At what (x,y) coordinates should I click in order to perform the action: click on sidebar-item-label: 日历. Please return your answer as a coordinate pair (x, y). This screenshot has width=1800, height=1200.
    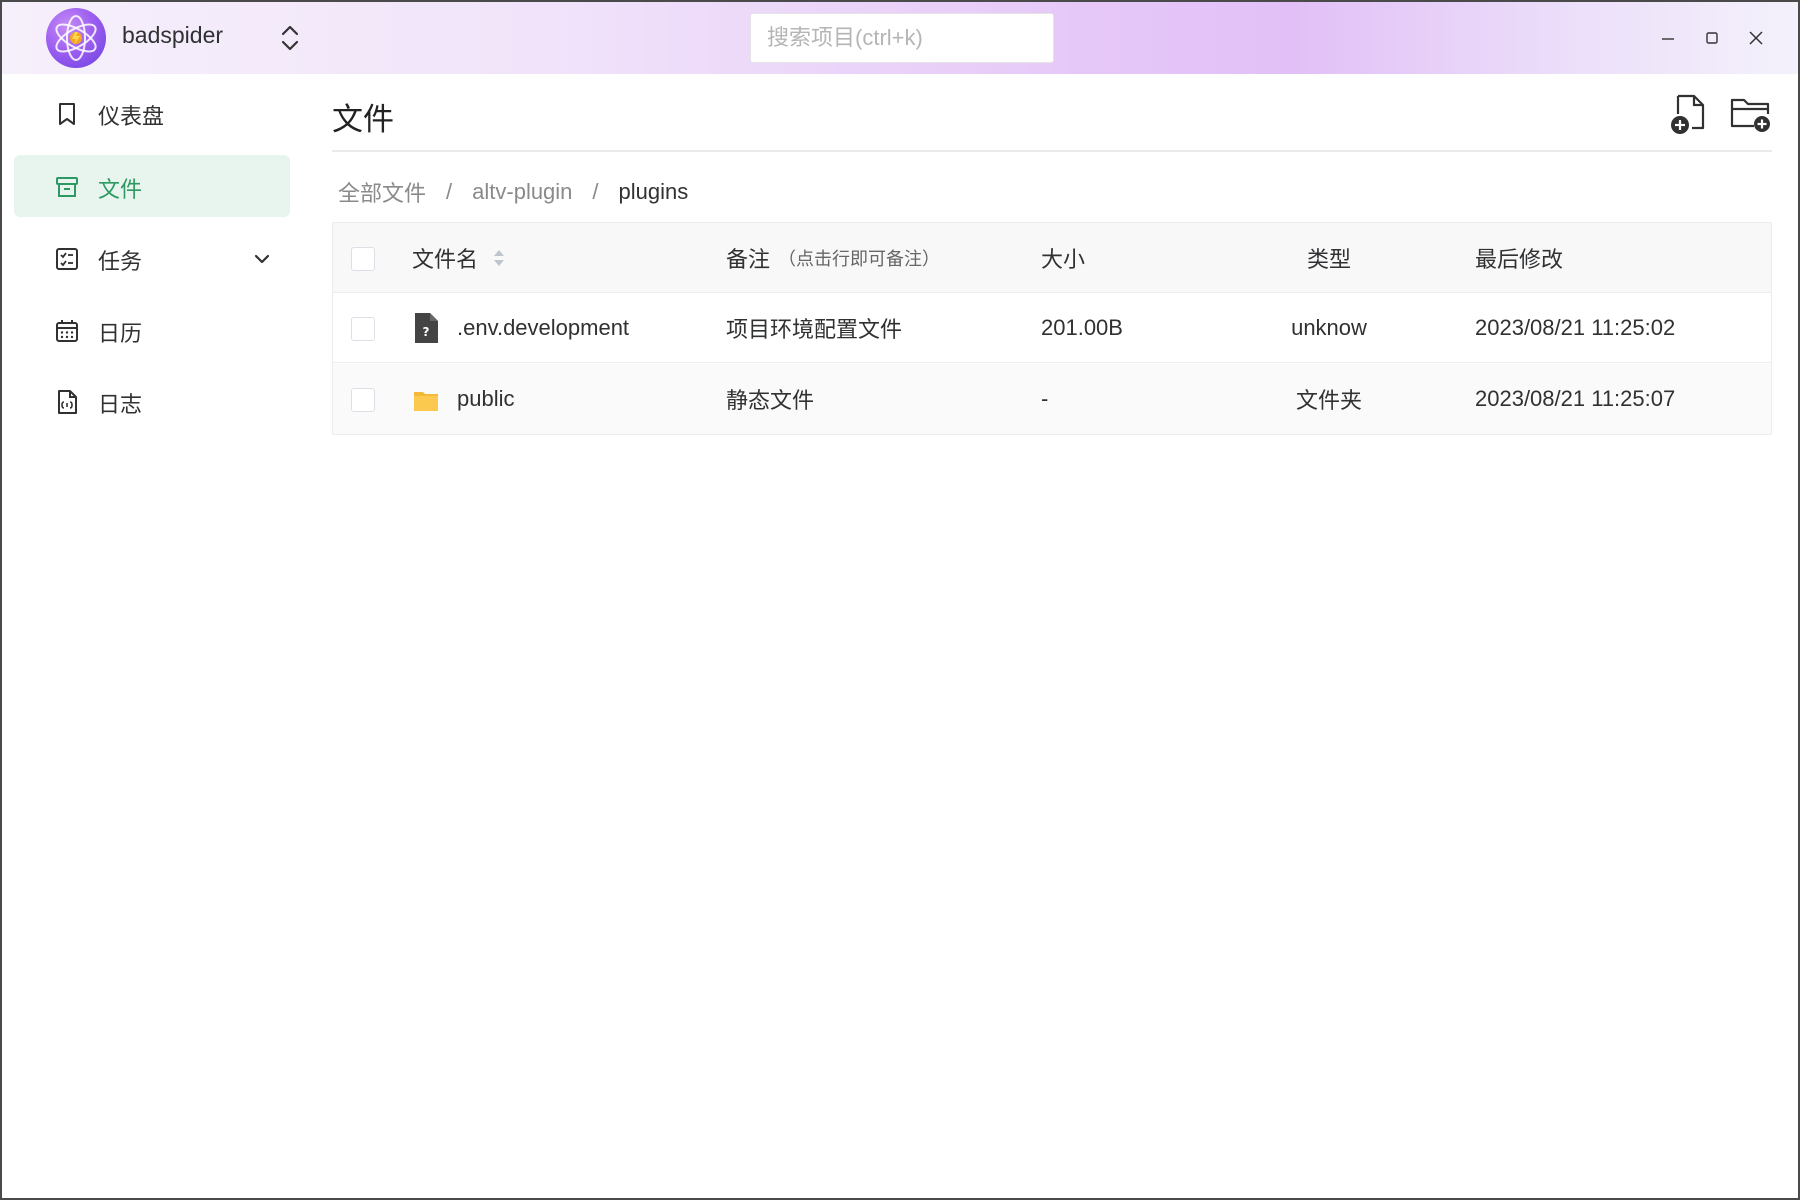
    Looking at the image, I should click on (120, 333).